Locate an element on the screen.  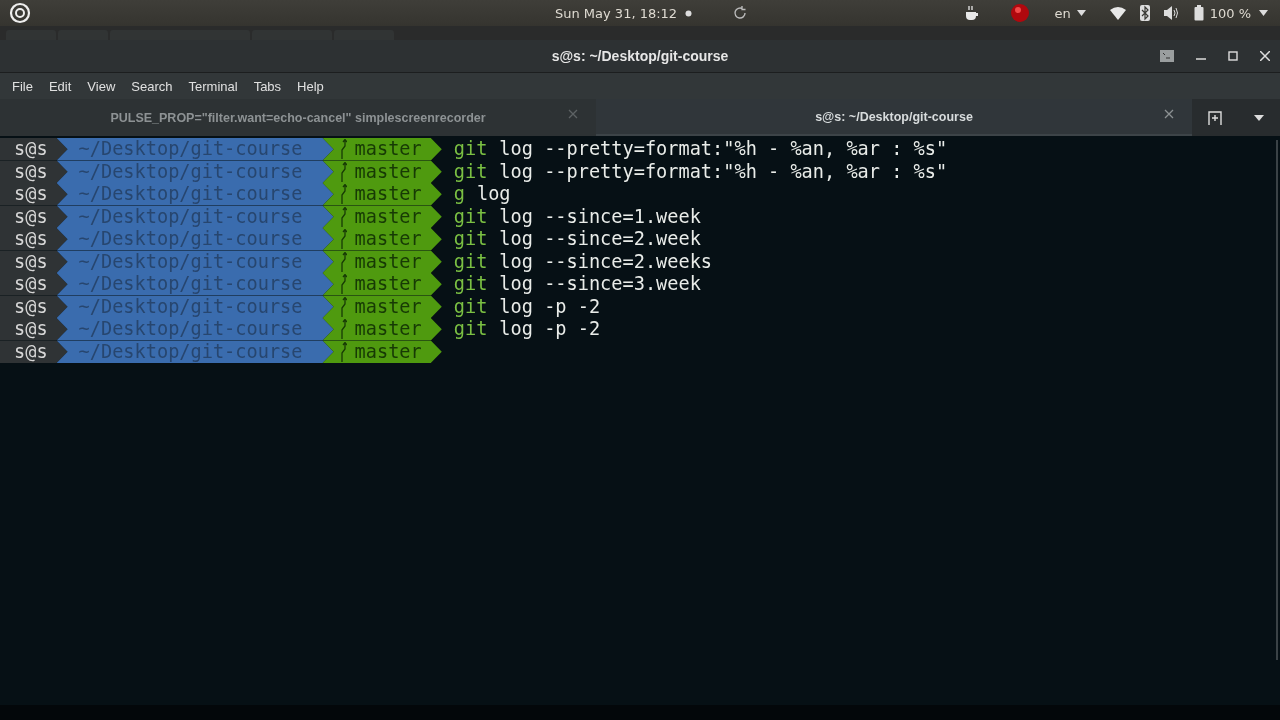
menu-item: Edit is located at coordinates (60, 86).